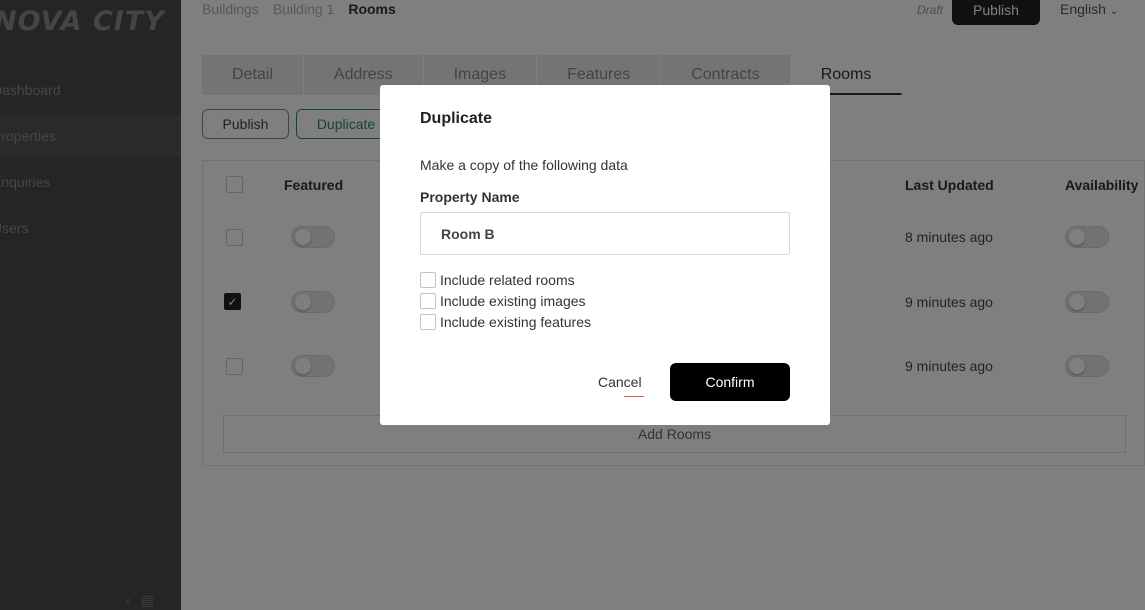 The width and height of the screenshot is (1145, 610). What do you see at coordinates (428, 322) in the screenshot?
I see `include-existing-features-checkbox` at bounding box center [428, 322].